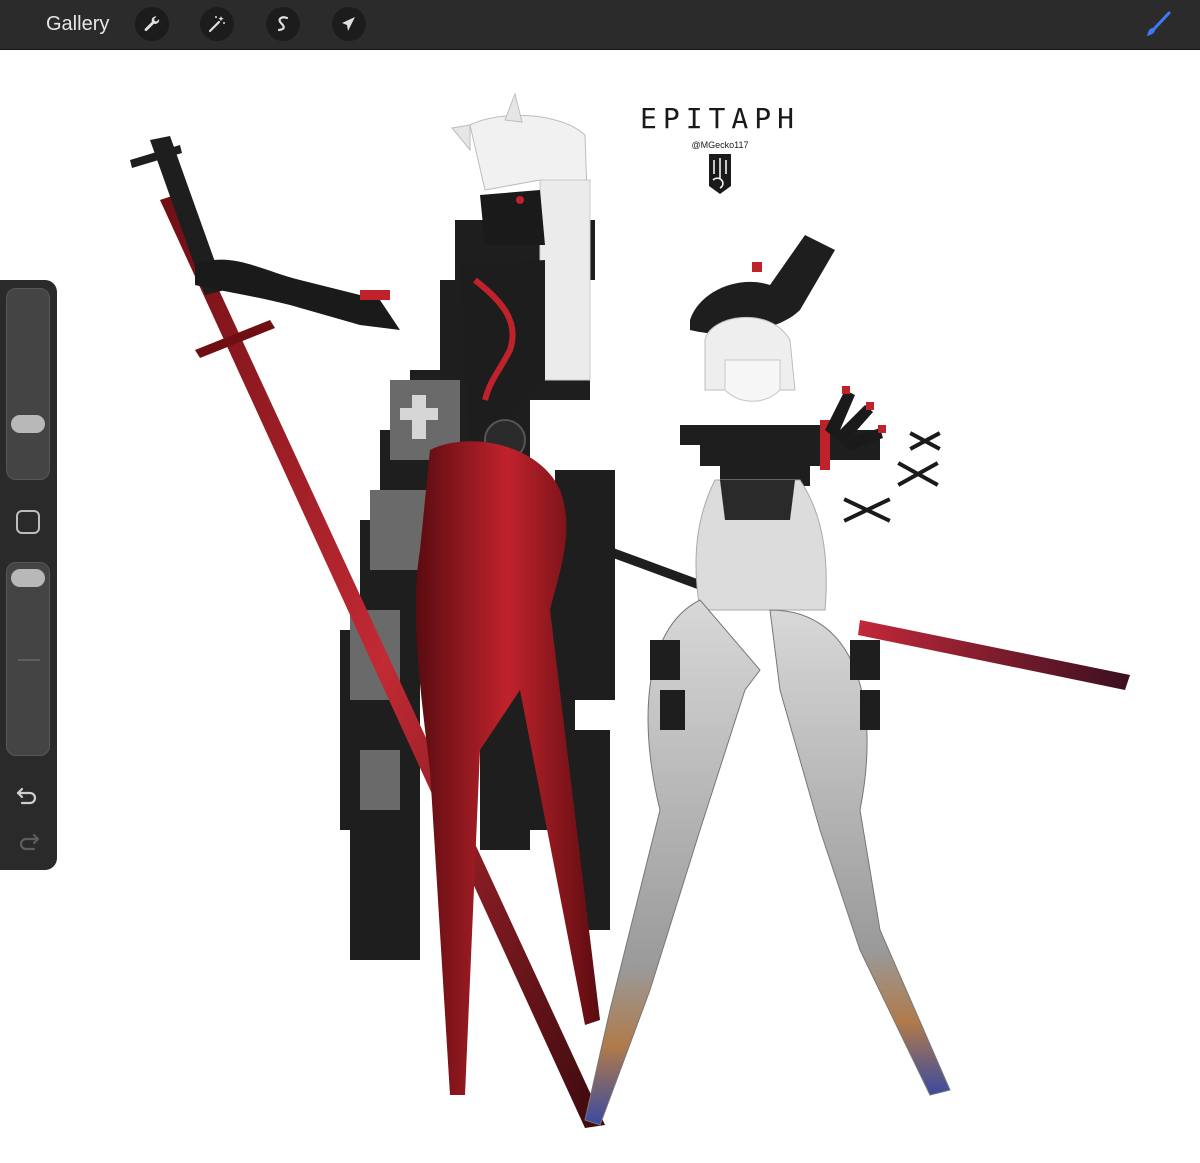  I want to click on selection-button, so click(283, 24).